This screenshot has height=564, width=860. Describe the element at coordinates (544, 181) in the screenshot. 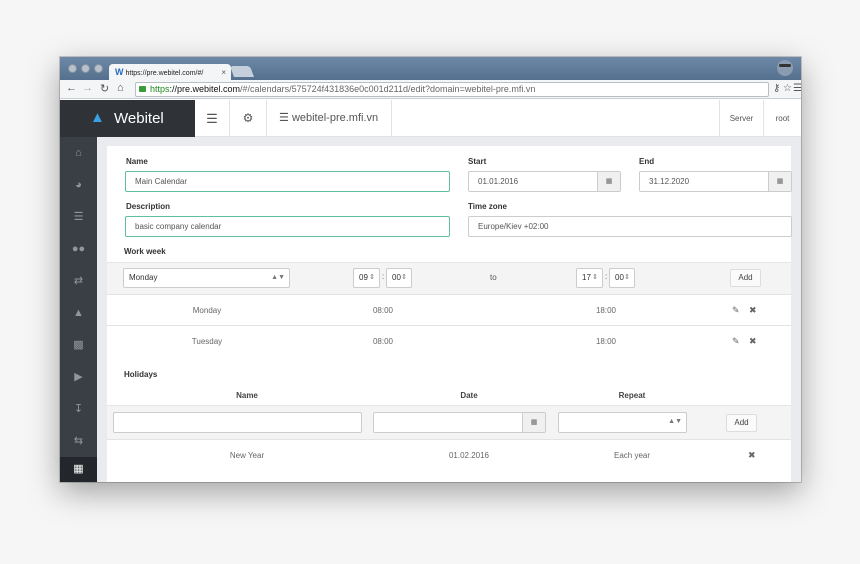

I see `start-date-input: 01.01.2016 ▦` at that location.